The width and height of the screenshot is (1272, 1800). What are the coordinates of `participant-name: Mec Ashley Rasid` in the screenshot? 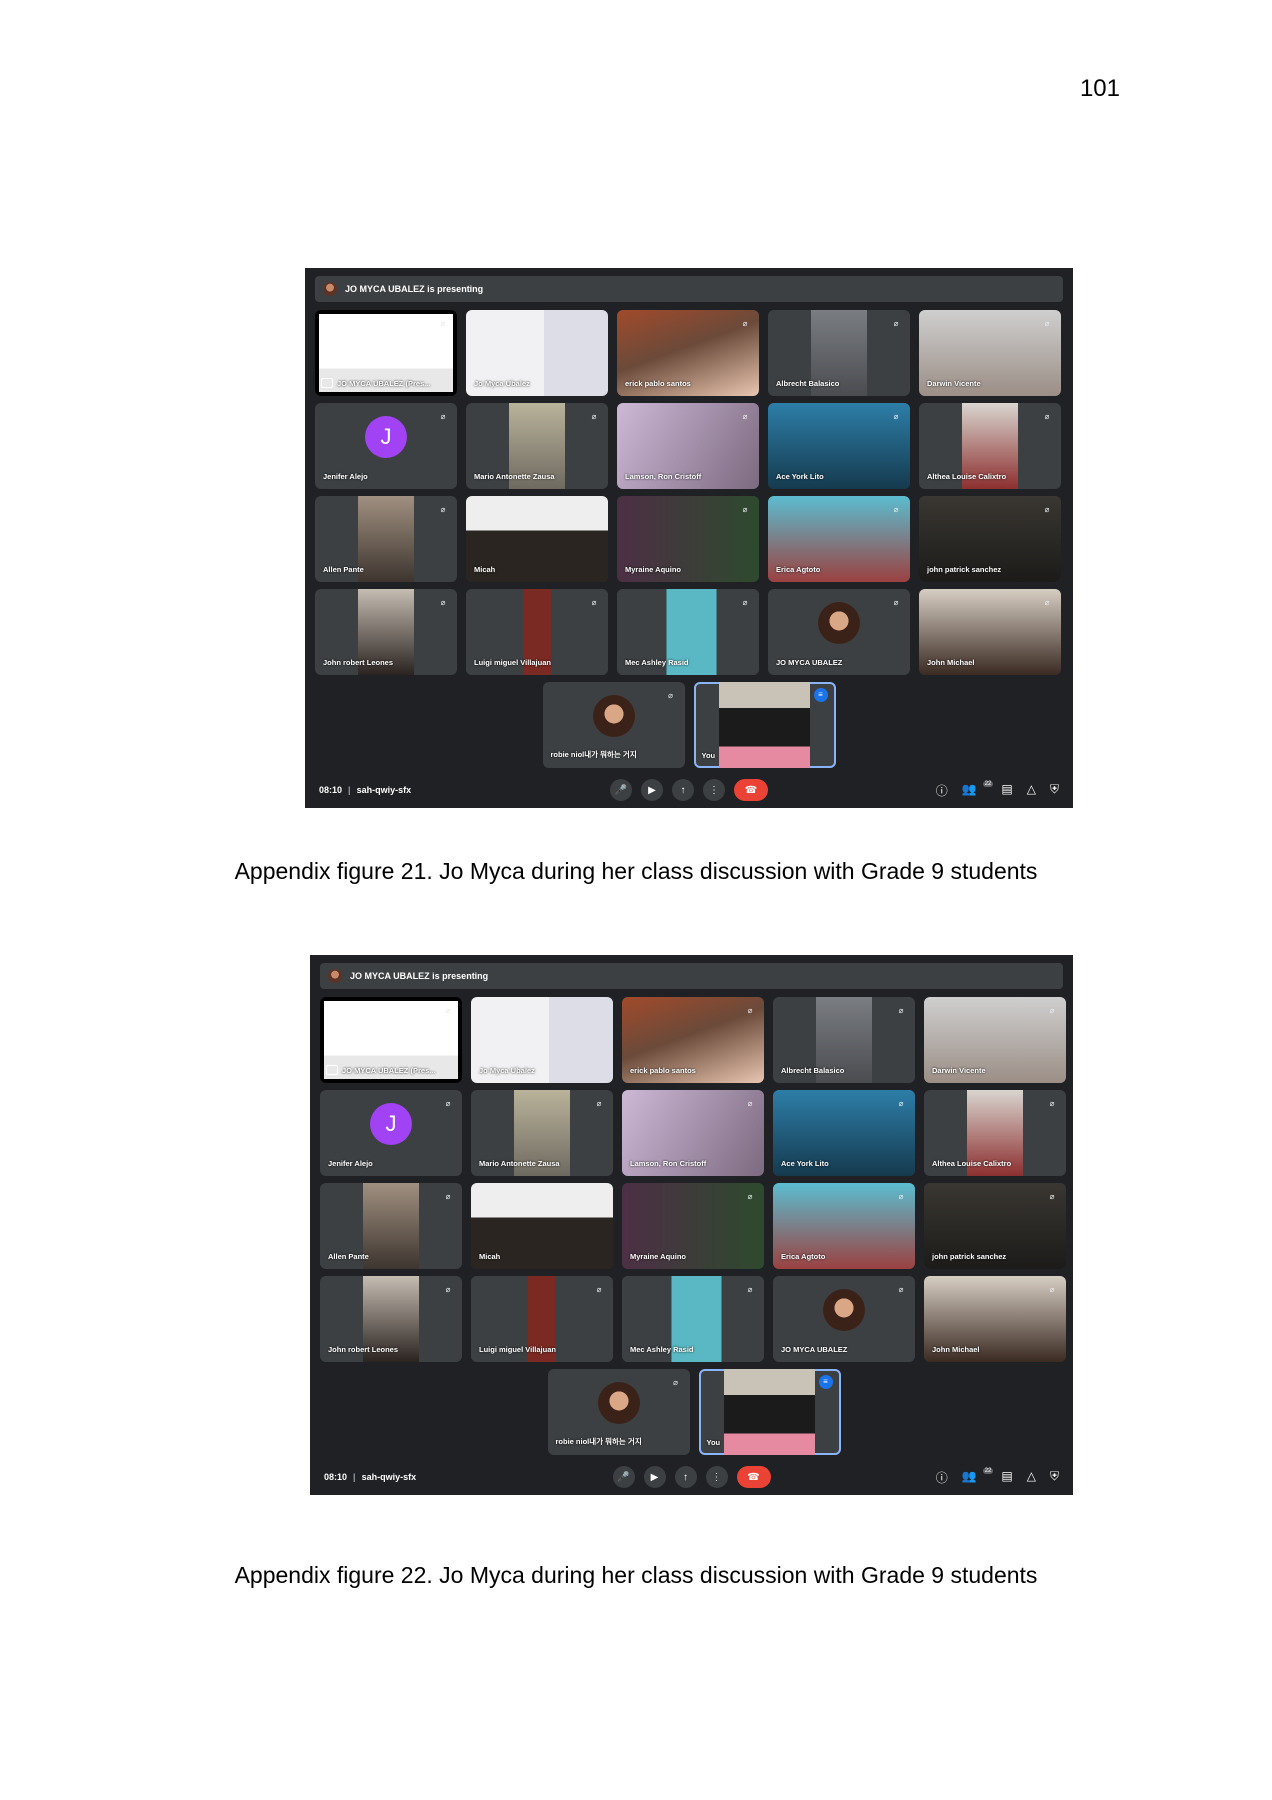 It's located at (662, 1349).